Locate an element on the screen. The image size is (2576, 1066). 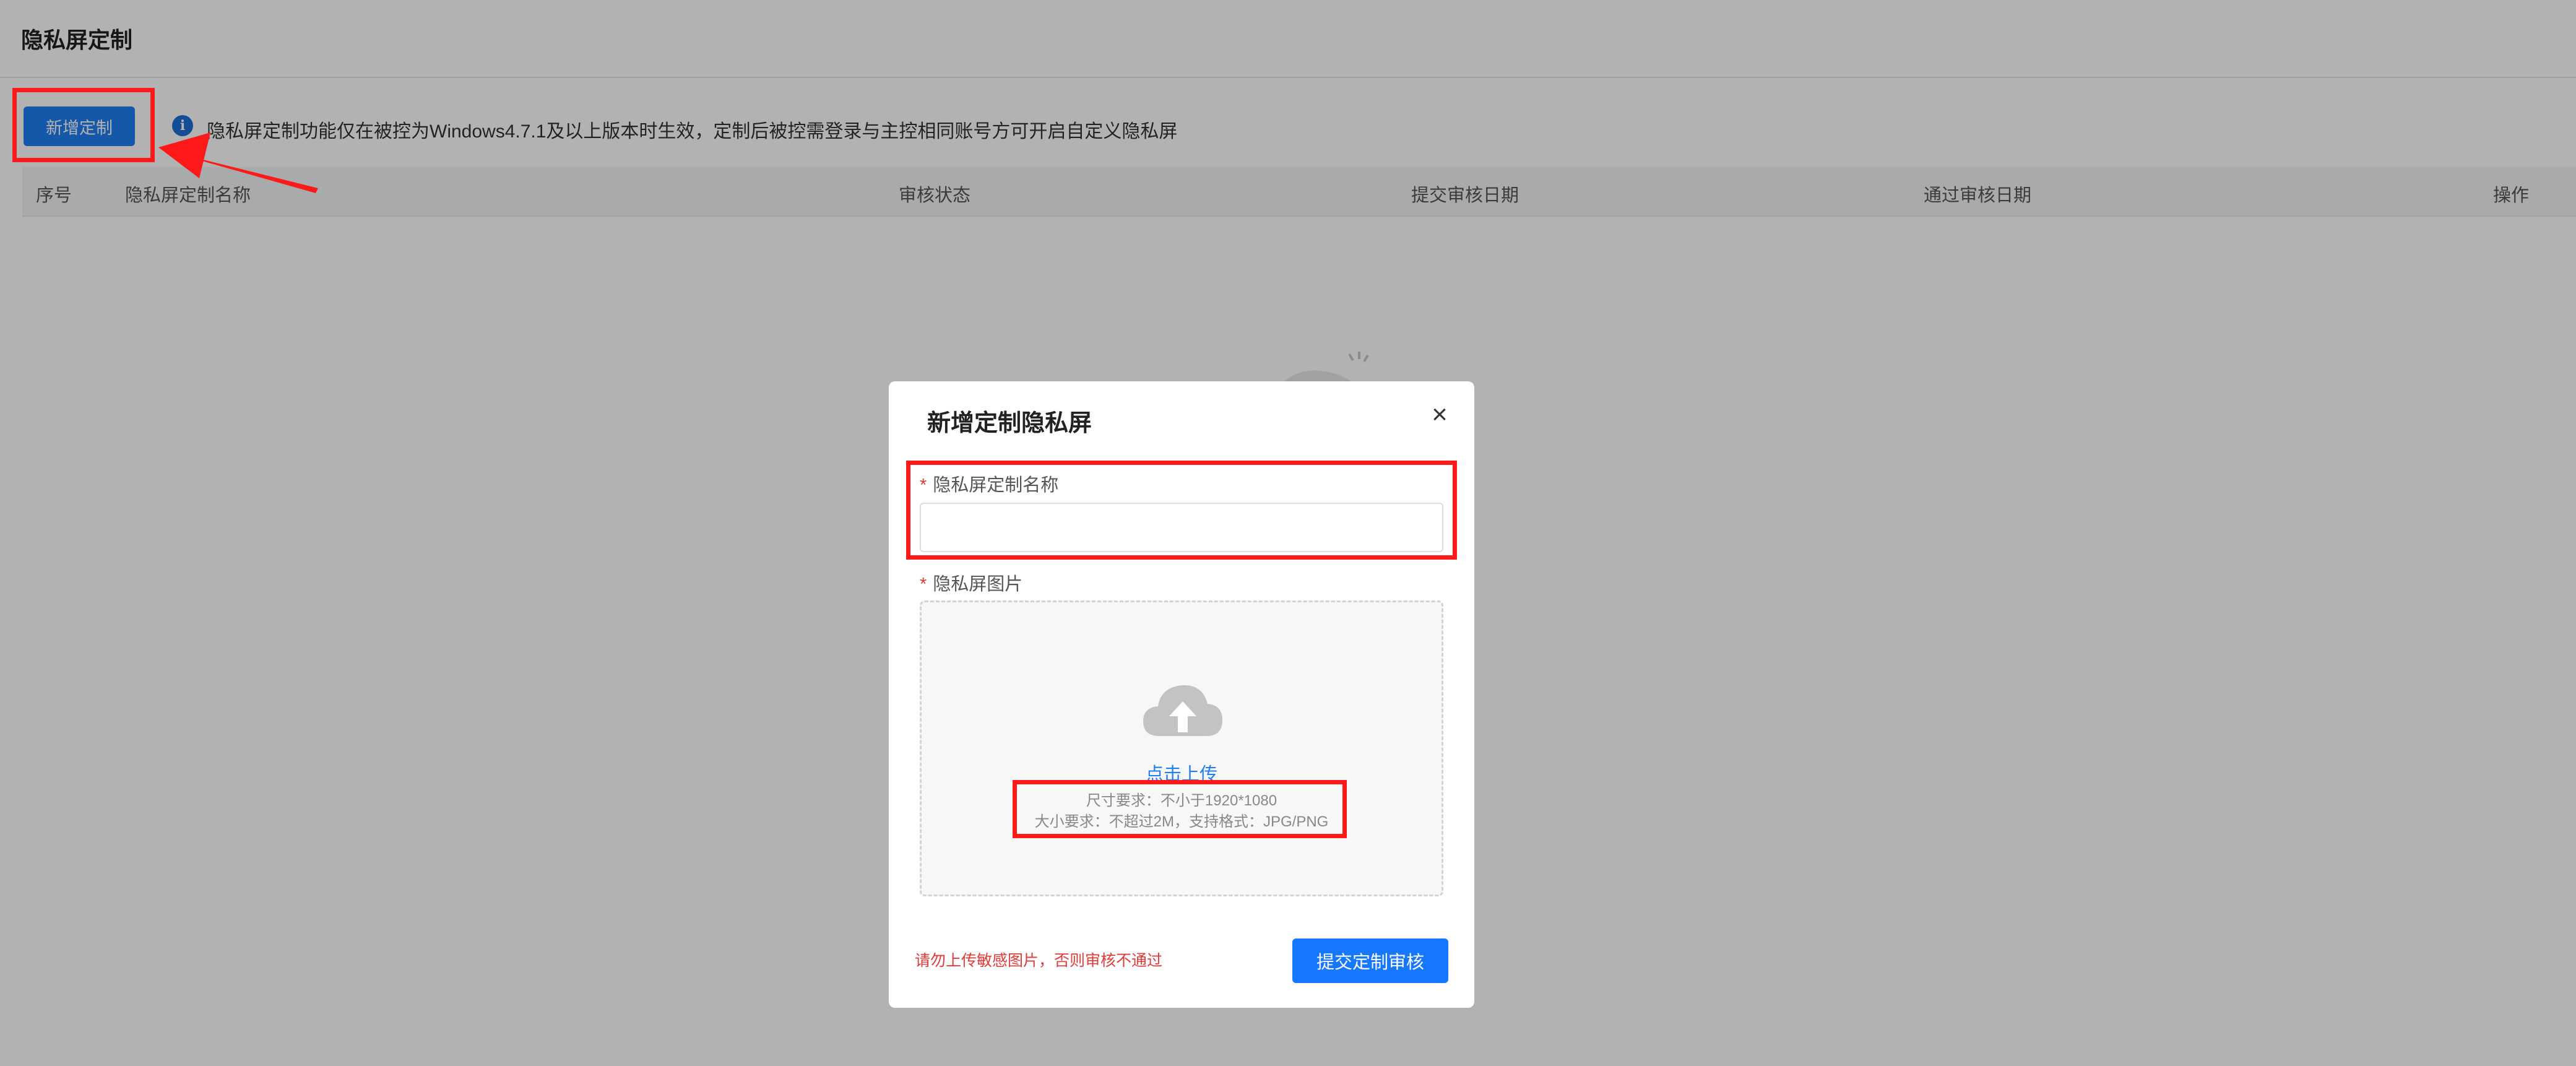
image-field-label: * 隐私屏图片 is located at coordinates (971, 583).